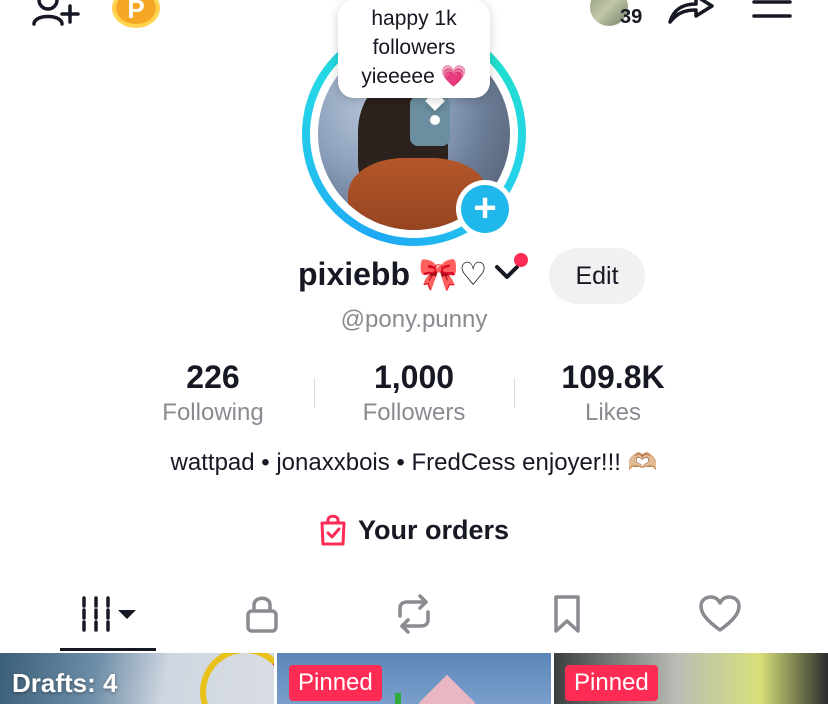 This screenshot has width=828, height=704. I want to click on stat-likes: 109.8K Likes, so click(613, 394).